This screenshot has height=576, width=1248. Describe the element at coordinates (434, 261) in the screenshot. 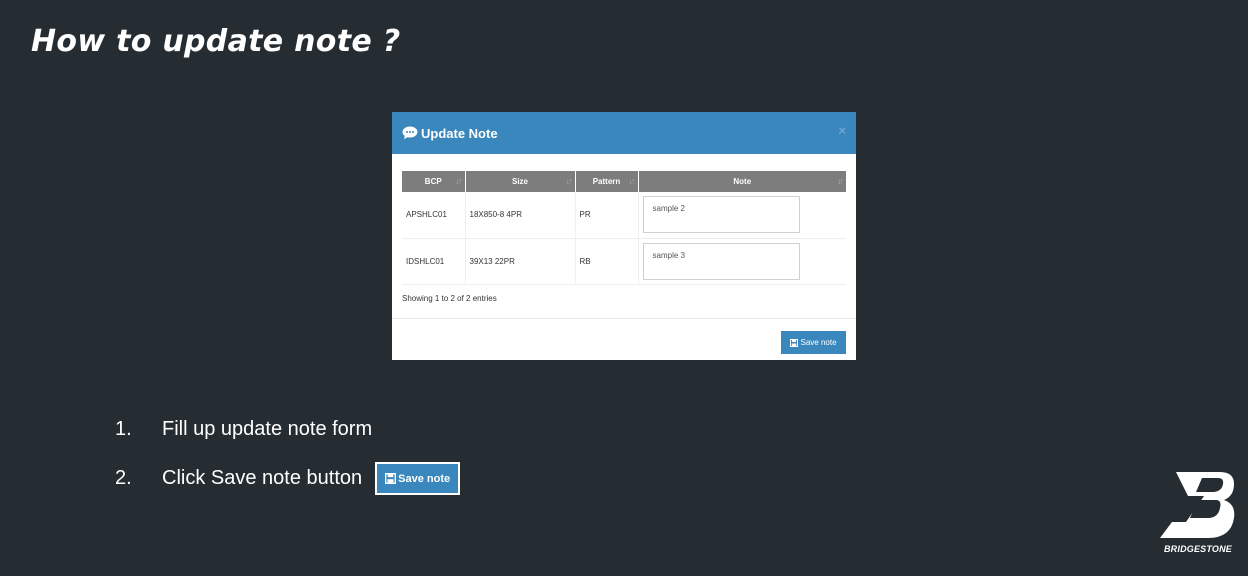

I see `cell-bcp: IDSHLC01` at that location.